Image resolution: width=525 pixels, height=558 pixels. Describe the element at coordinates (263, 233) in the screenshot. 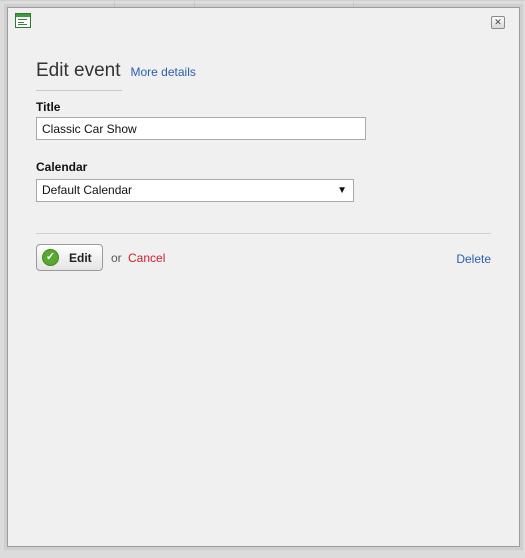

I see `actions-divider` at that location.